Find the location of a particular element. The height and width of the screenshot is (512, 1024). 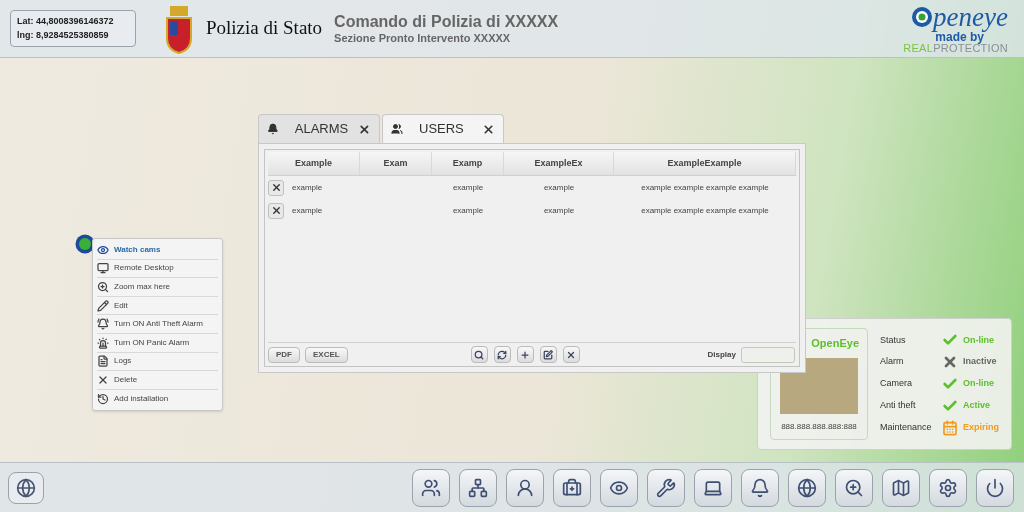

tab: ALARMS is located at coordinates (319, 128).